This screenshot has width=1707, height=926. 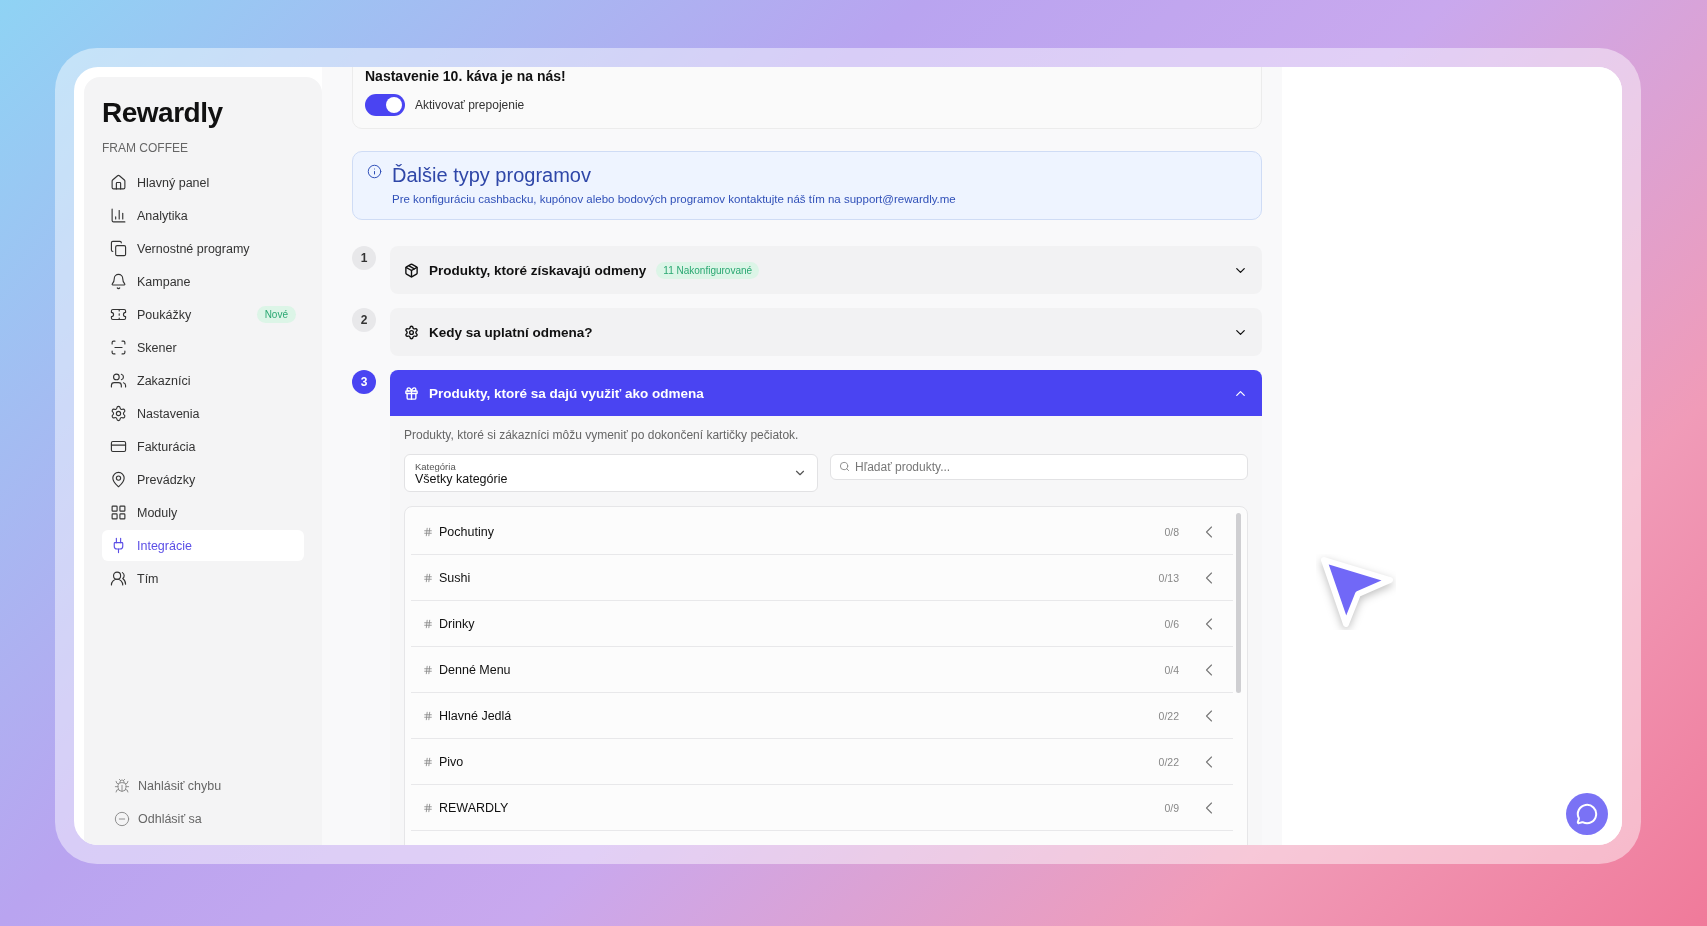 I want to click on info-text: Pre konfiguráciu cashbacku, kupónov alebo bodových programov kontaktujte náš tím na support@rewardly.me, so click(x=674, y=199).